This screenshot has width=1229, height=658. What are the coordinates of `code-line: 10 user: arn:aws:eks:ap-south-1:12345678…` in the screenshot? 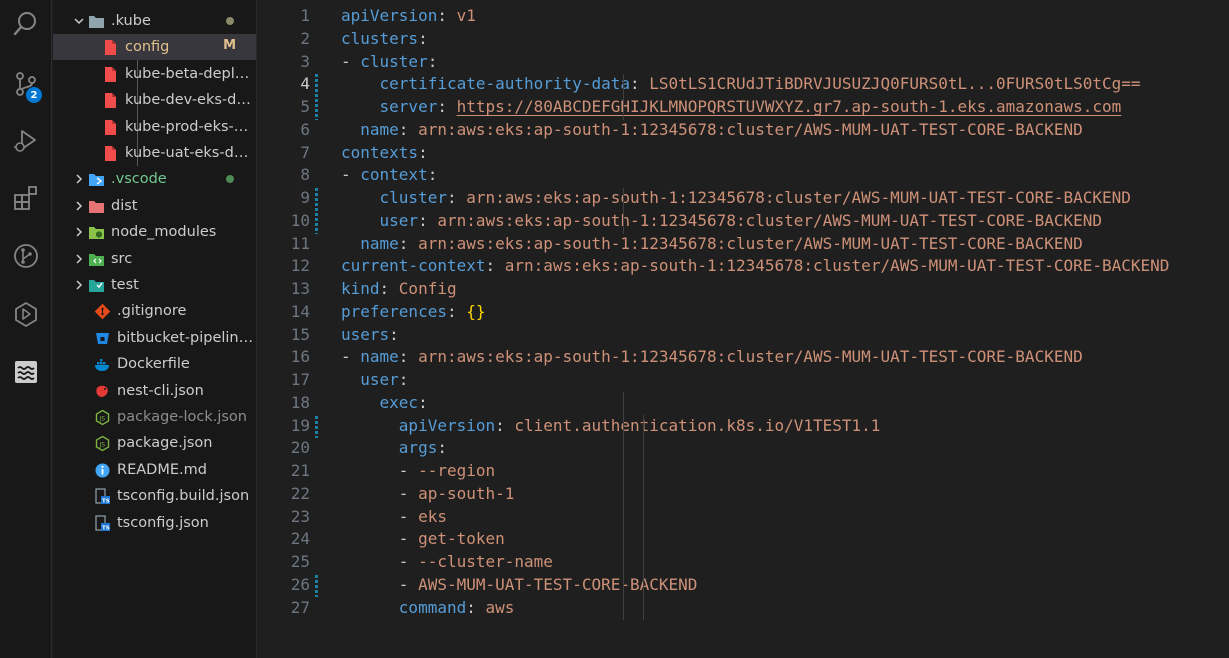 It's located at (743, 221).